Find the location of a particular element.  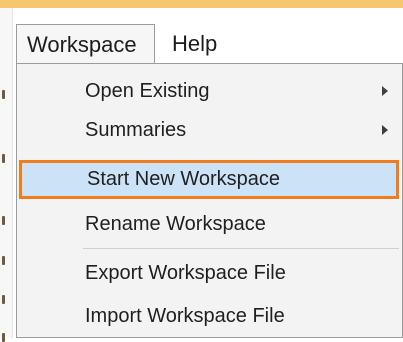

menubar: Workspace Help is located at coordinates (208, 40).